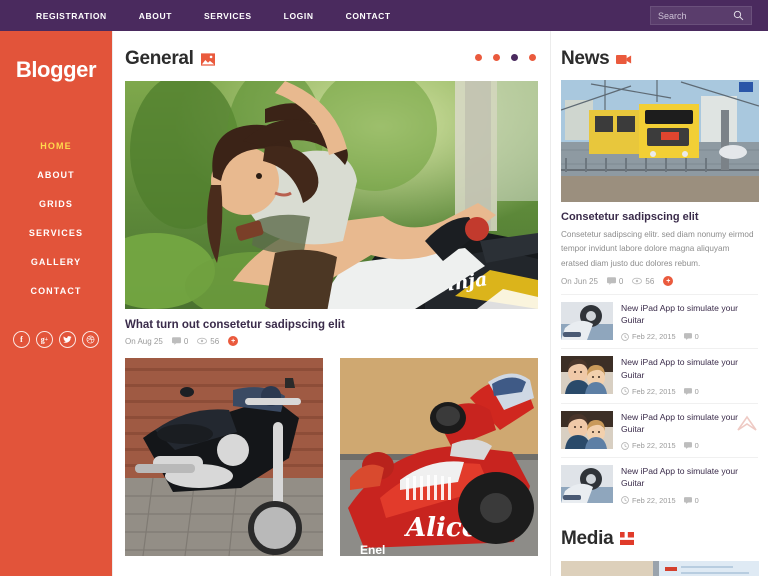 This screenshot has height=576, width=768. What do you see at coordinates (331, 59) in the screenshot?
I see `general-section-header: General` at bounding box center [331, 59].